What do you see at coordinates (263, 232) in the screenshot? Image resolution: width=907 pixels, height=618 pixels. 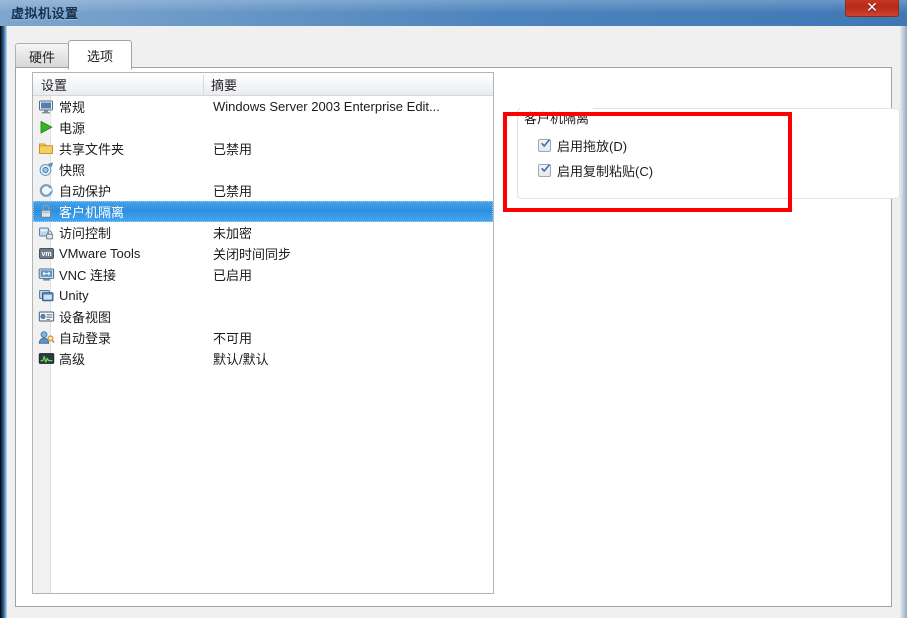 I see `settings-list-row: 访问控制 未加密` at bounding box center [263, 232].